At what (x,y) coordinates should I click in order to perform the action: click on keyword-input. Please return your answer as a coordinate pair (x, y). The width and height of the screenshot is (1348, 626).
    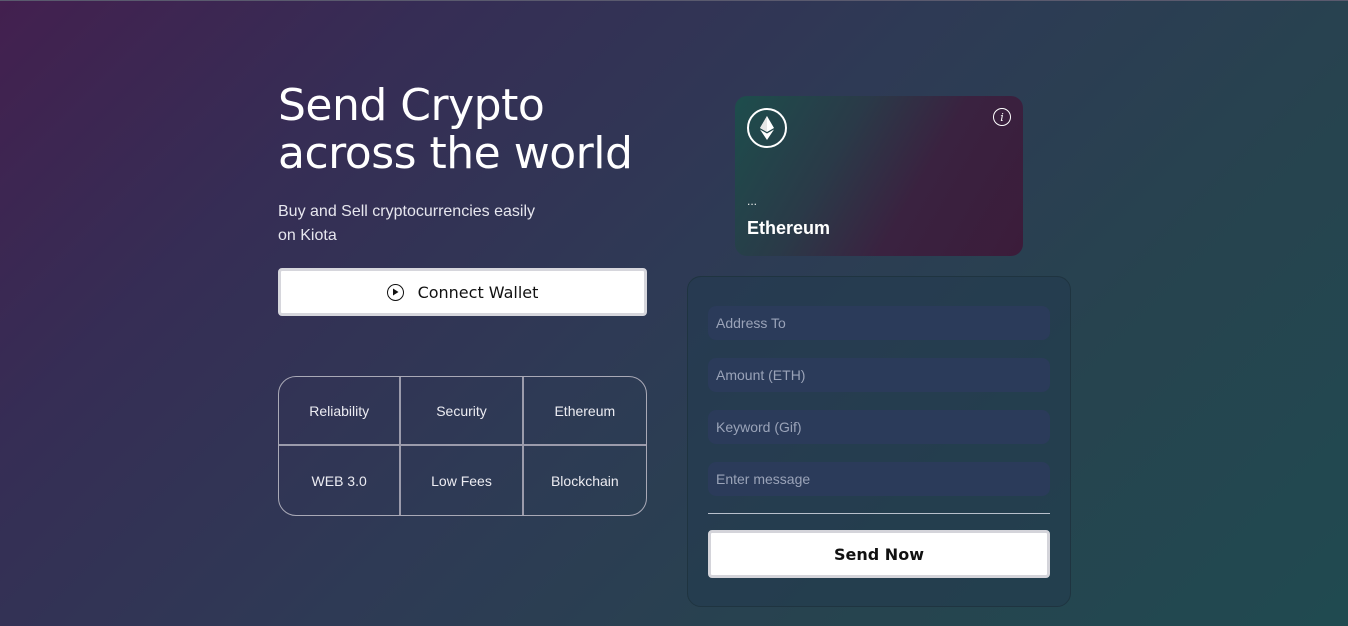
    Looking at the image, I should click on (879, 427).